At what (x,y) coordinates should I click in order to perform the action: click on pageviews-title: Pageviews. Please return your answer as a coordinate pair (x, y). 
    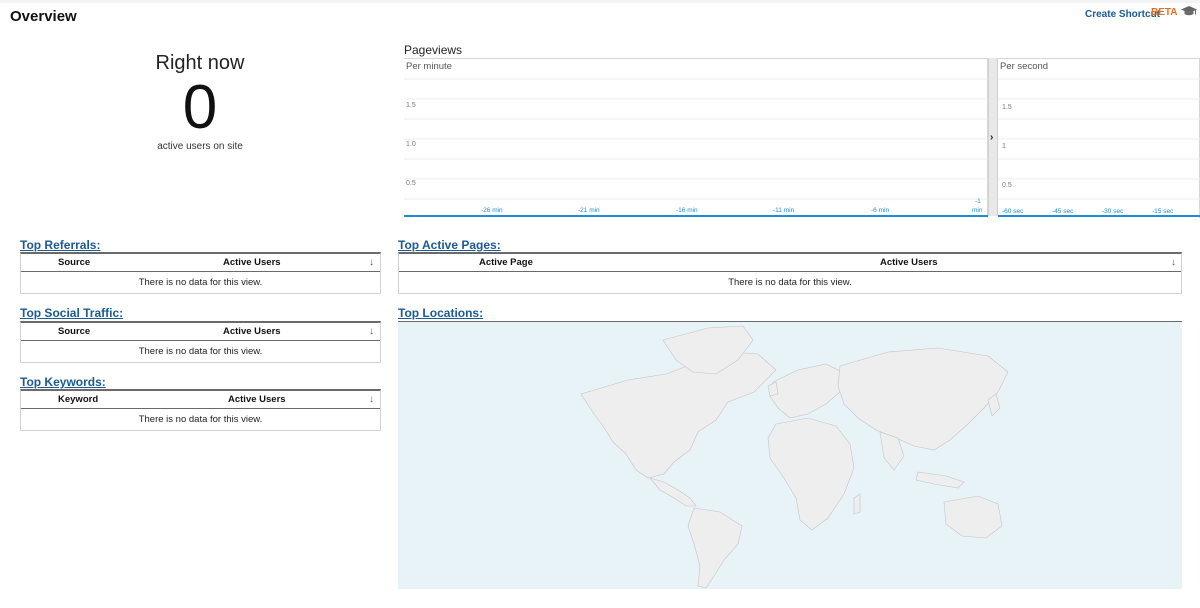
    Looking at the image, I should click on (433, 50).